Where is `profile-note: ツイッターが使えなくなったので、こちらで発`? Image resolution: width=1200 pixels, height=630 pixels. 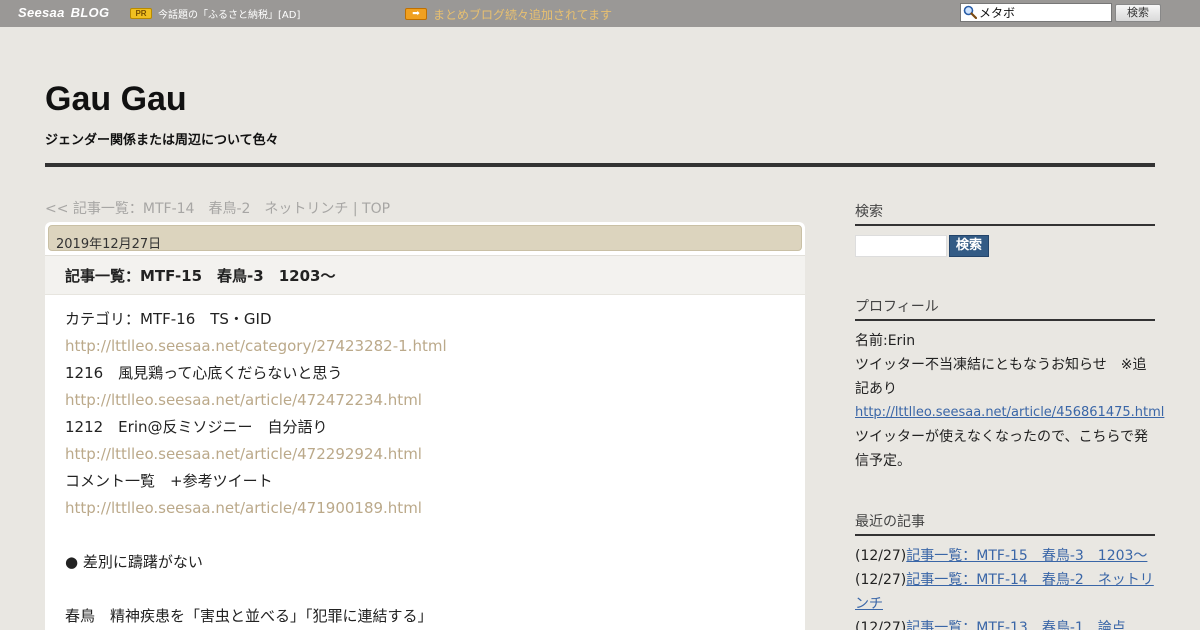
profile-note: ツイッターが使えなくなったので、こちらで発 is located at coordinates (1002, 437).